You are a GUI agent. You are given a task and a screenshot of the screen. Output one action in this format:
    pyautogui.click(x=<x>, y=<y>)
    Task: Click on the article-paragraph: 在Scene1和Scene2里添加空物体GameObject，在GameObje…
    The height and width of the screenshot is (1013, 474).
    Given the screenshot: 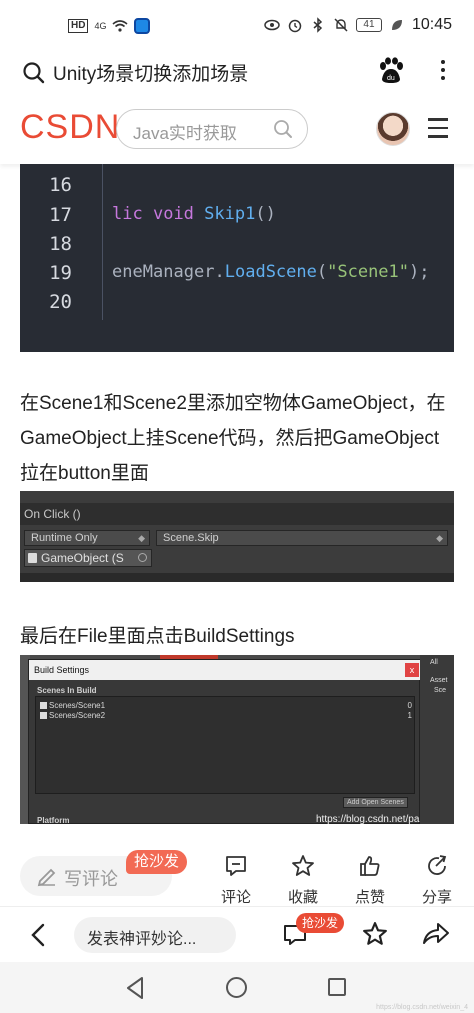 What is the action you would take?
    pyautogui.click(x=233, y=438)
    